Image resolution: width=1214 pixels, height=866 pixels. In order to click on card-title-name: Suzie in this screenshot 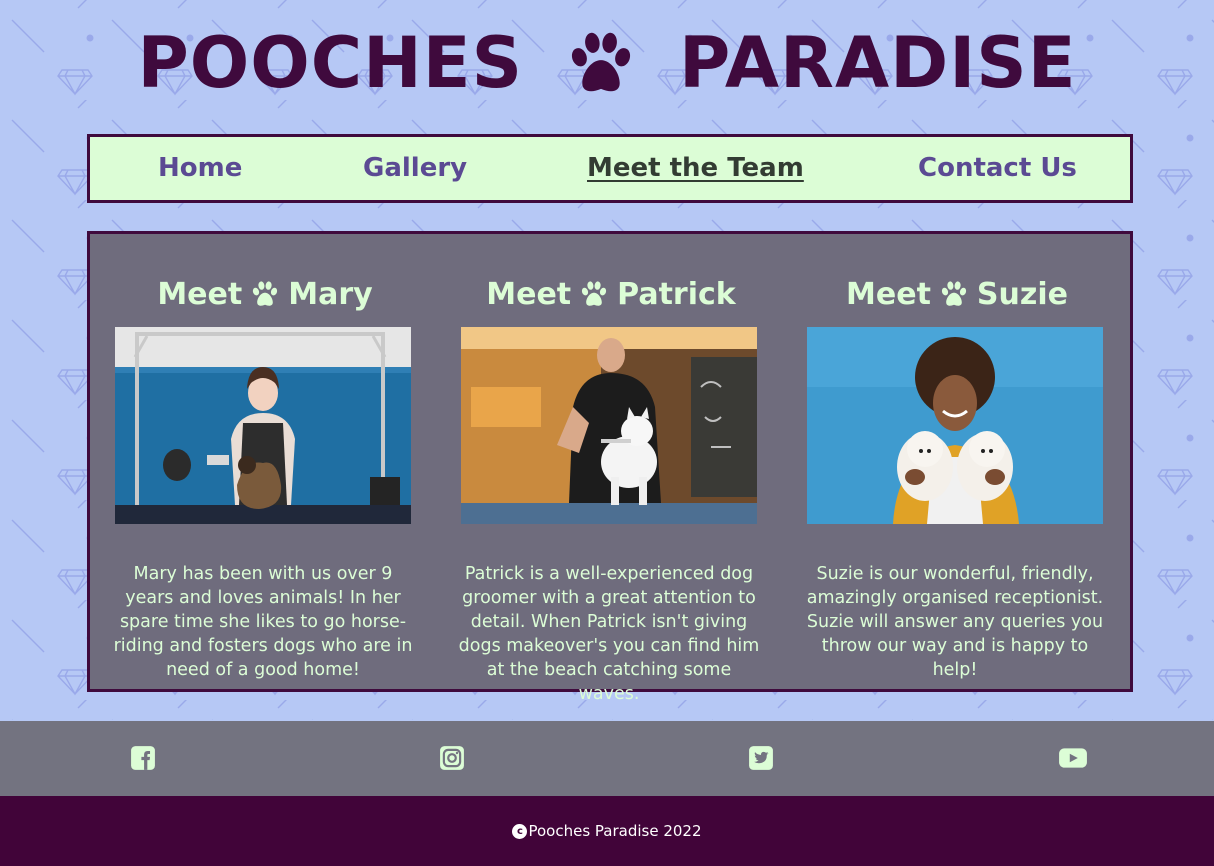, I will do `click(1022, 294)`.